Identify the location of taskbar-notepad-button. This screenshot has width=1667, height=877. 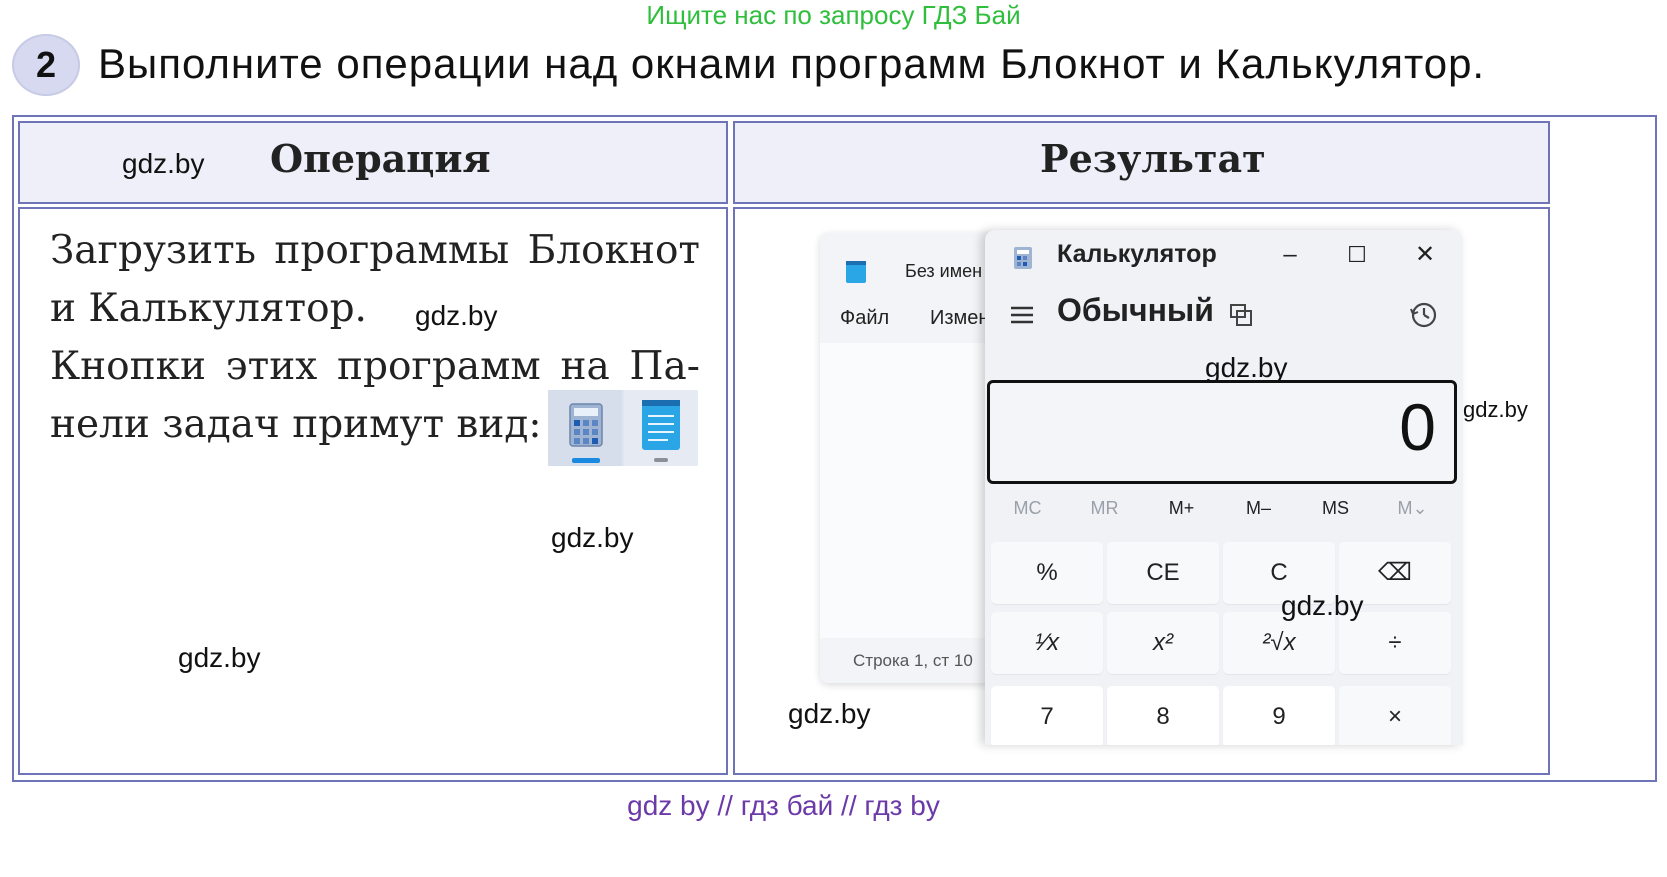
(661, 428).